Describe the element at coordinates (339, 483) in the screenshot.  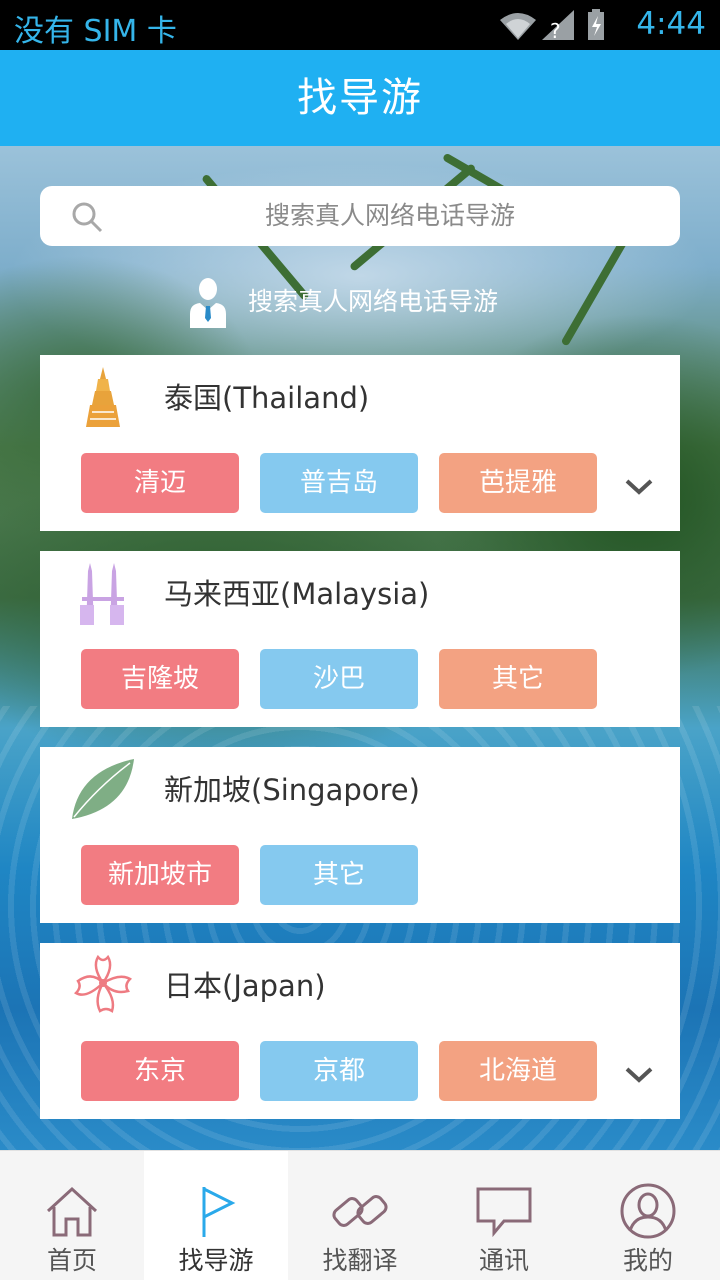
I see `city-tag: 普吉岛` at that location.